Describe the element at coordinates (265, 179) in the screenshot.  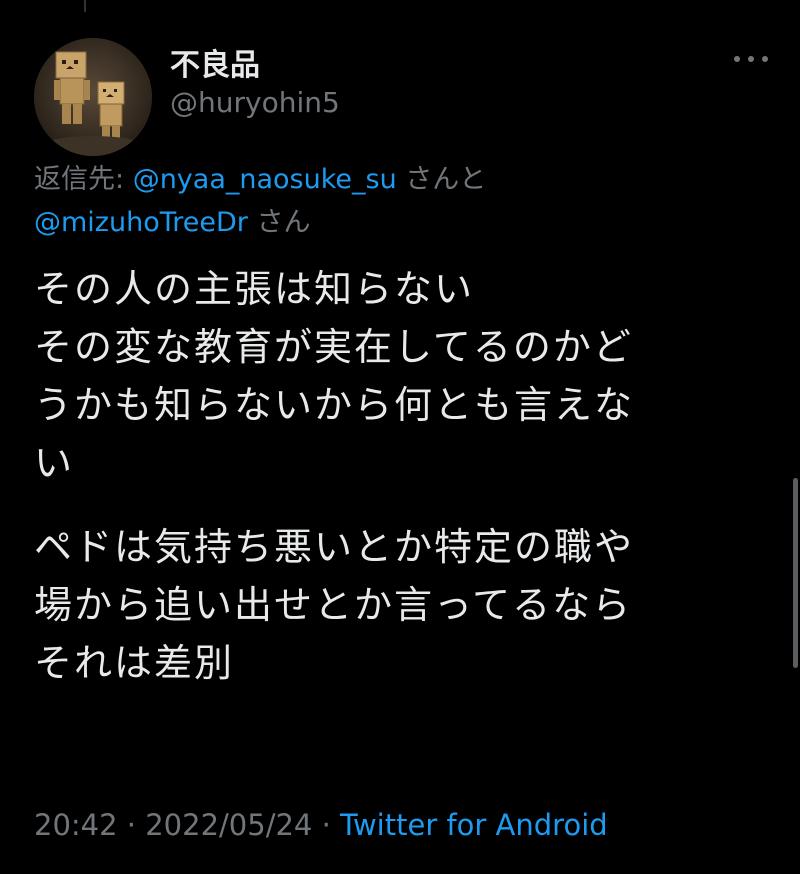
I see `mention-link-nyaa: @nyaa_naosuke_su` at that location.